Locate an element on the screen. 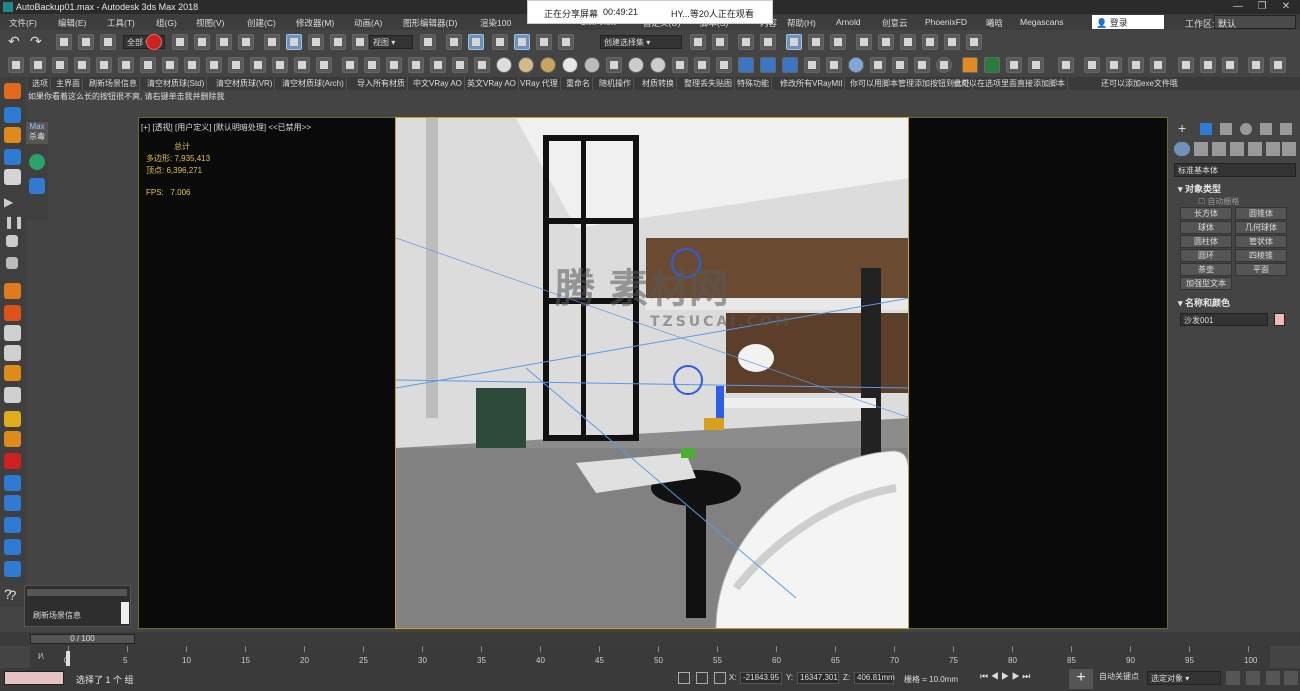 This screenshot has width=1300, height=691. vray-light-icon is located at coordinates (148, 65).